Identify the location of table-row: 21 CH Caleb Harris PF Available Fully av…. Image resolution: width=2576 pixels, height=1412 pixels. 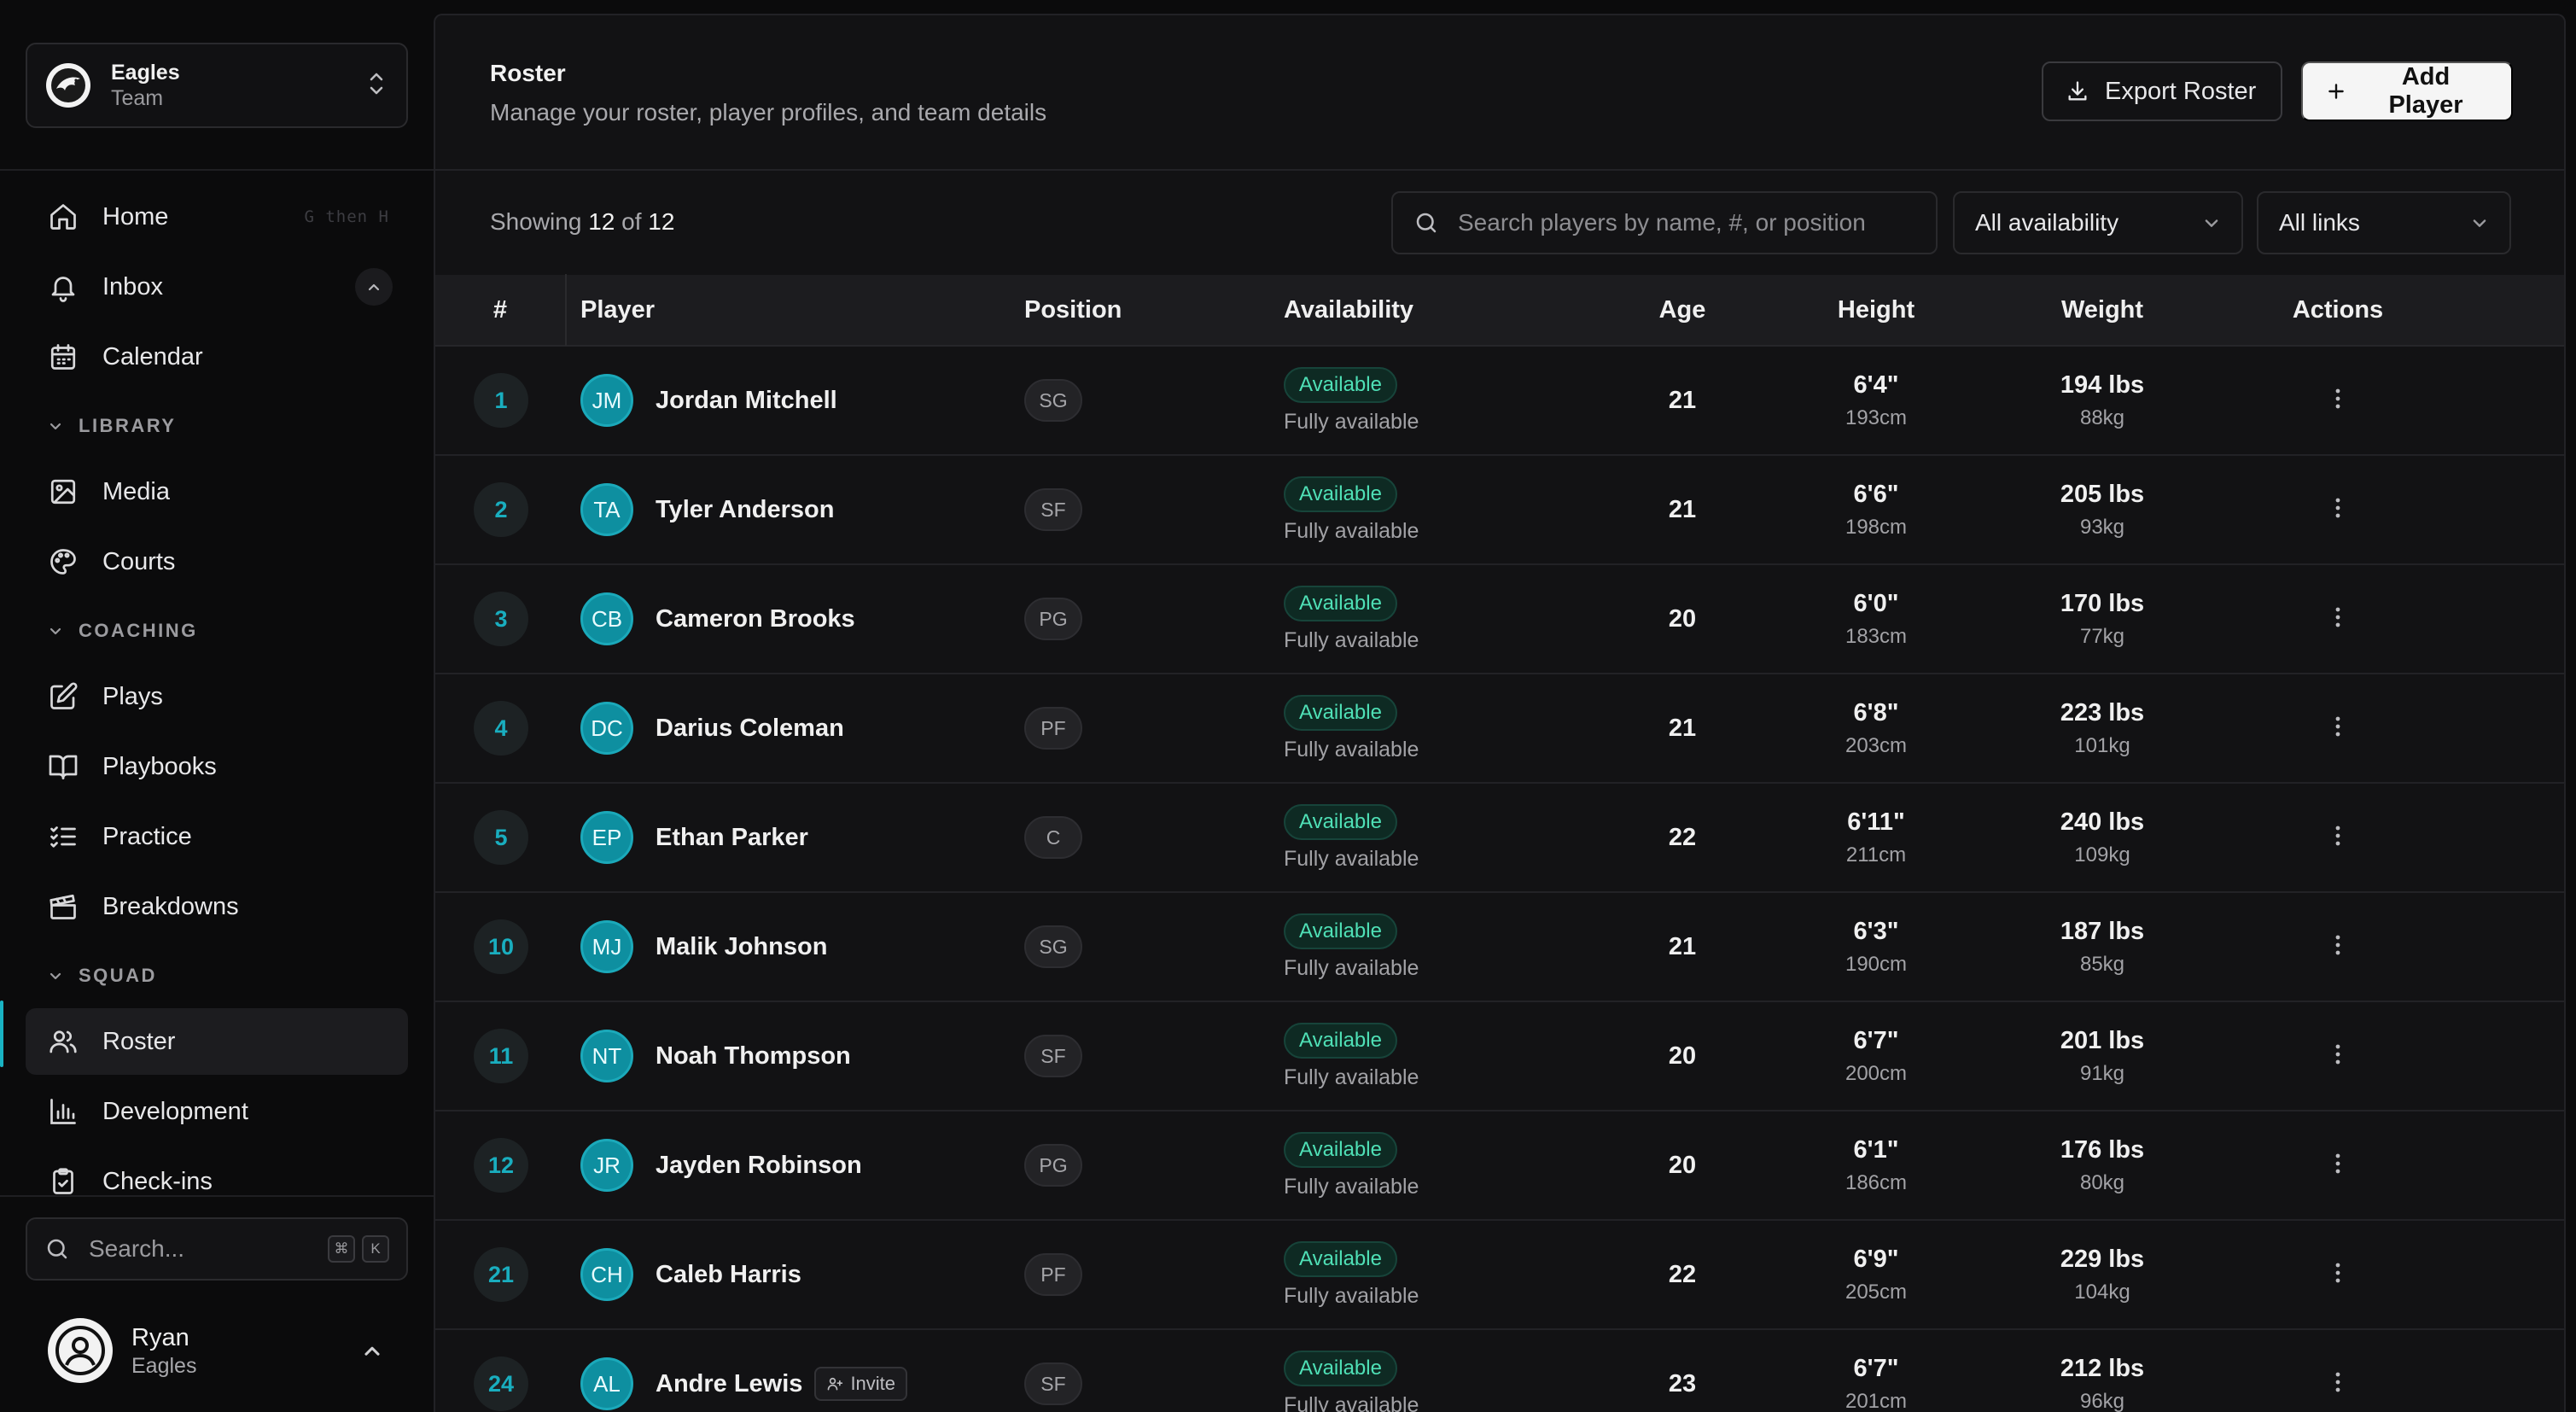
(1499, 1275).